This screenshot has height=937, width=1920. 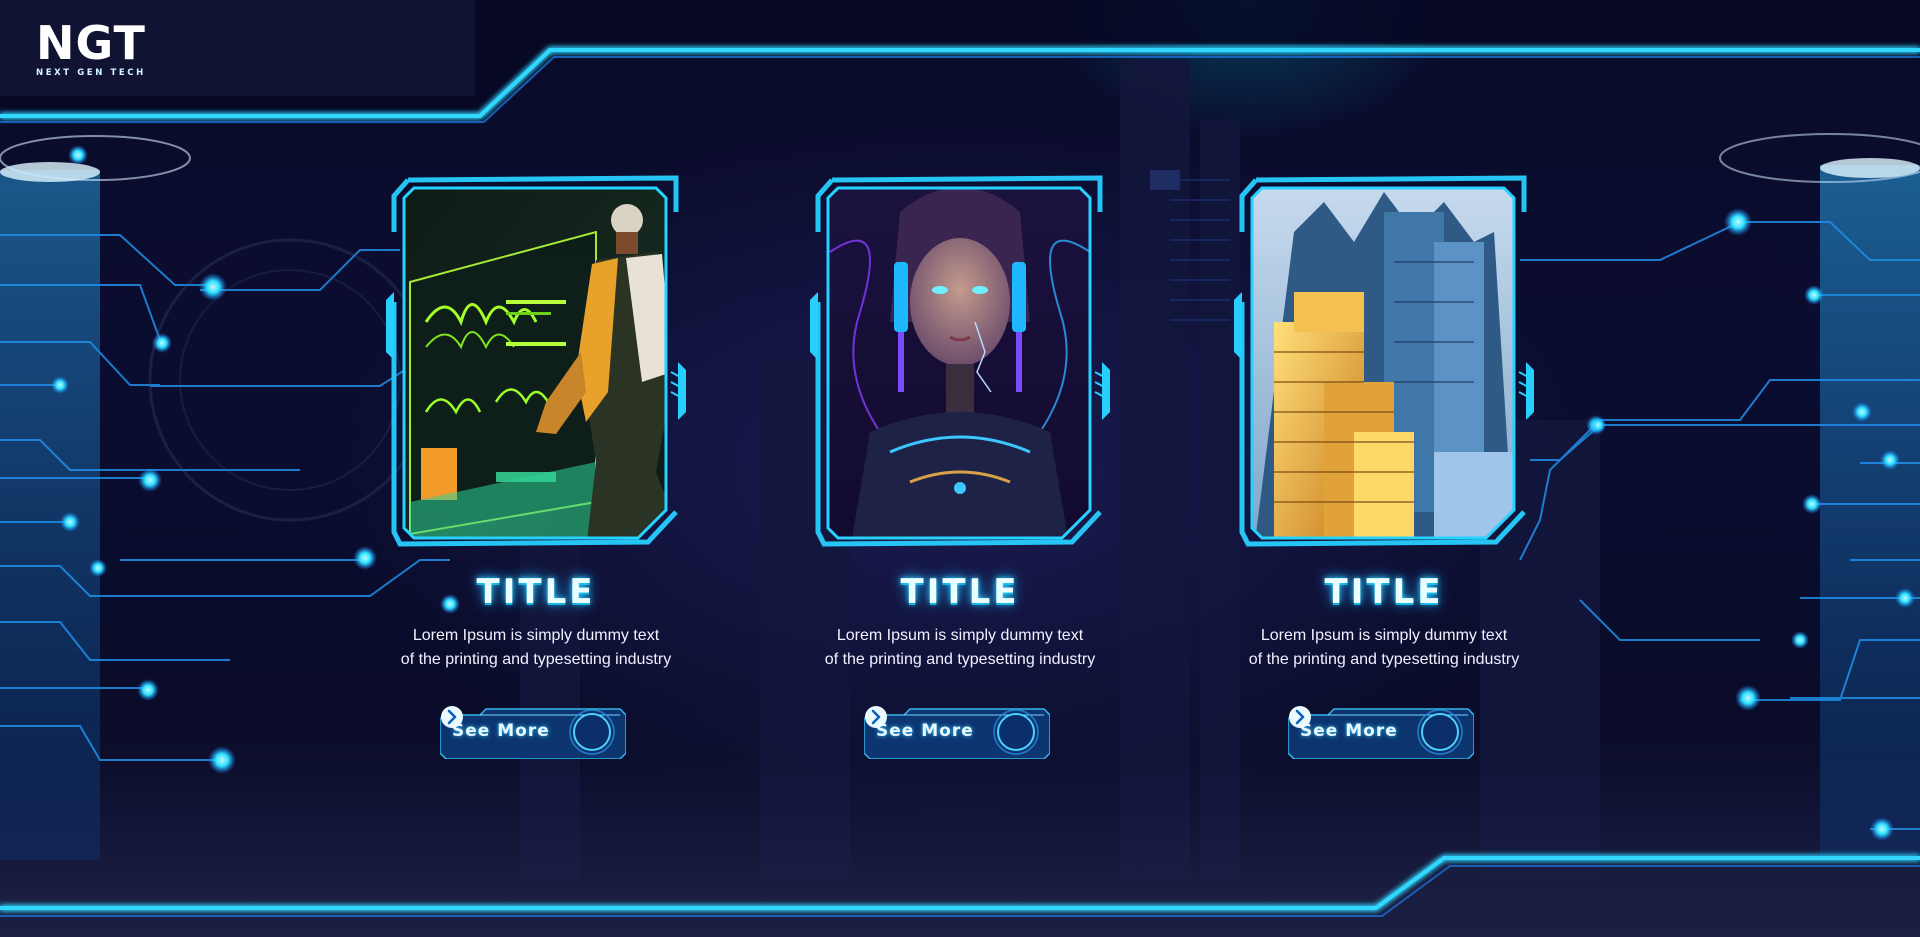 I want to click on golden-city-image, so click(x=1384, y=361).